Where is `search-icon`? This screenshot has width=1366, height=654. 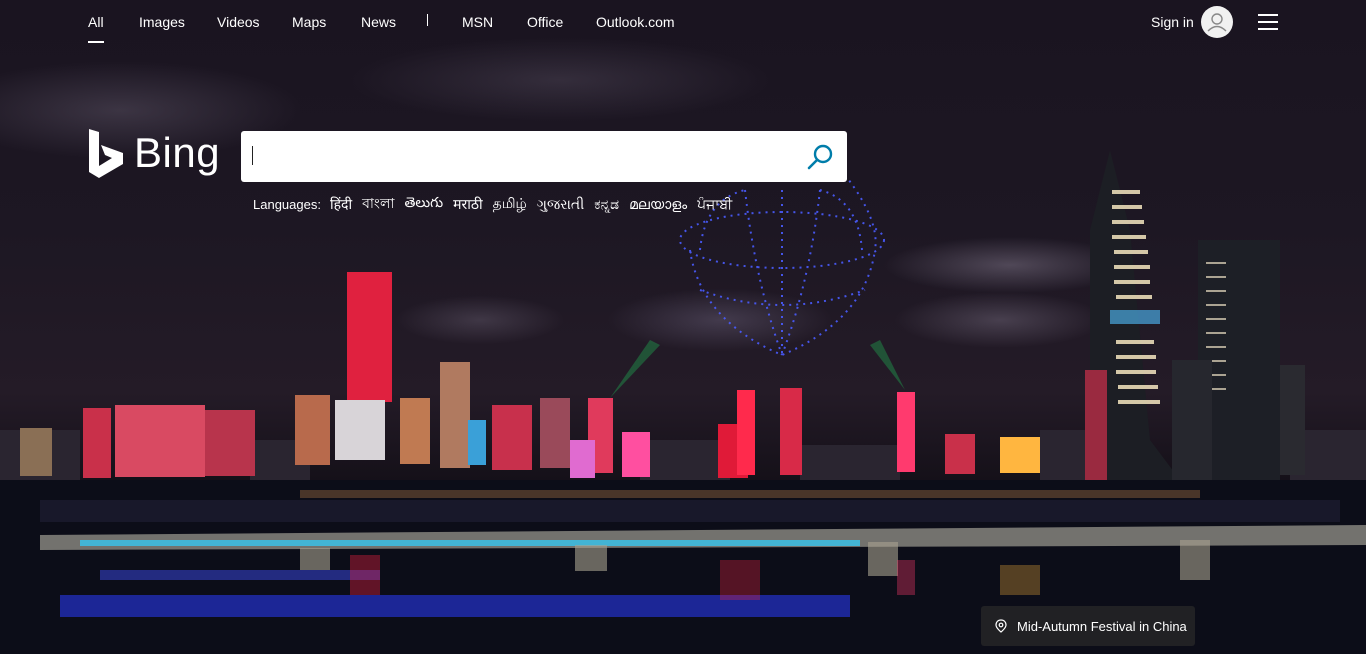
search-icon is located at coordinates (820, 157).